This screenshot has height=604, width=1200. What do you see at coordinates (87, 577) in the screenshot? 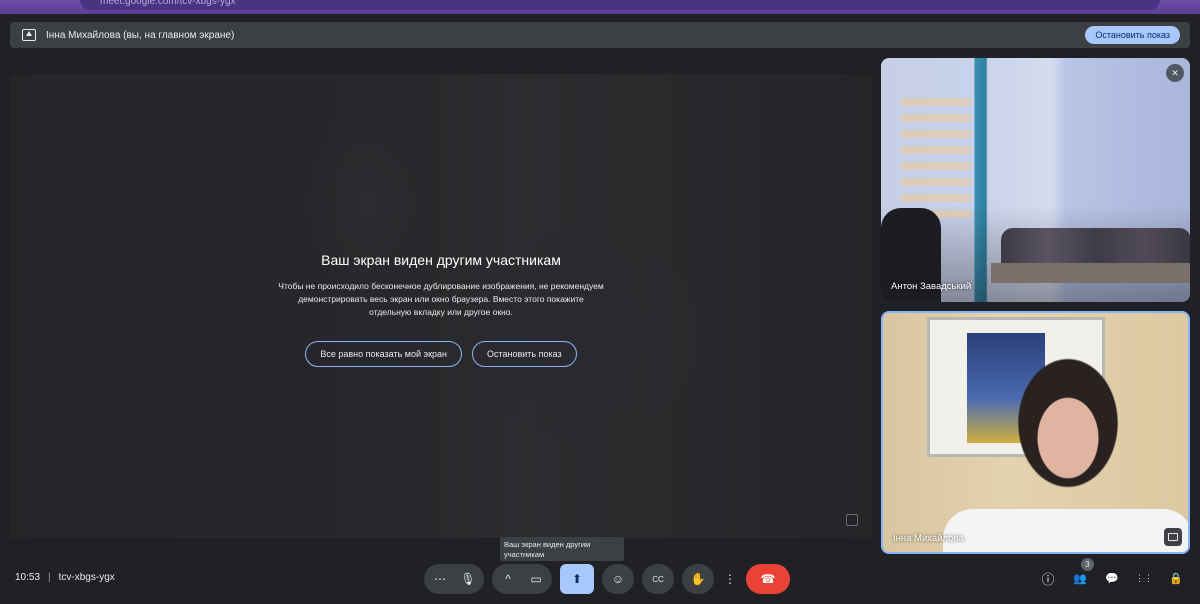
I see `meeting-code: tcv-xbgs-ygx` at bounding box center [87, 577].